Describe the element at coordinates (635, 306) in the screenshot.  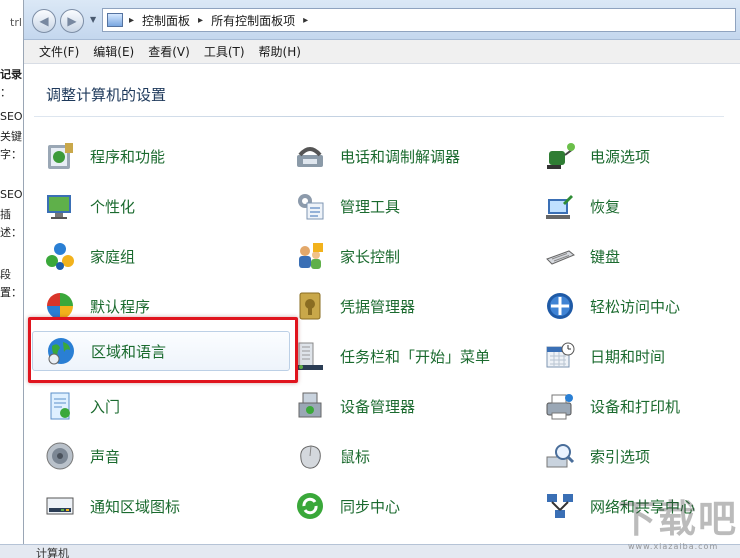
I see `item-label: 轻松访问中心` at that location.